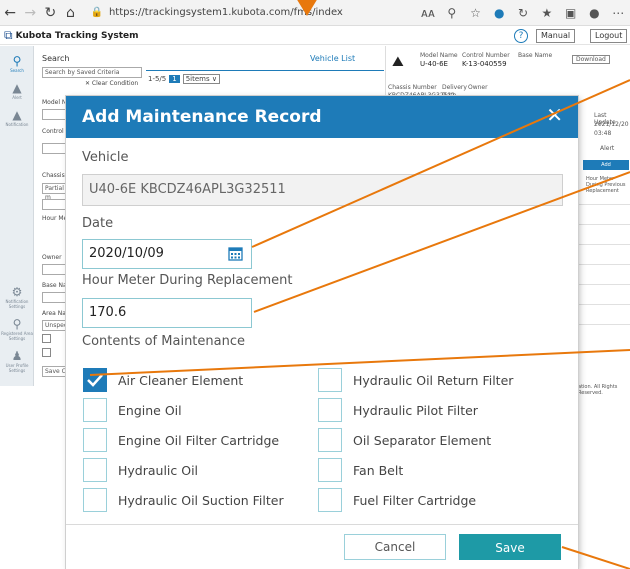  Describe the element at coordinates (235, 253) in the screenshot. I see `calendar-icon` at that location.